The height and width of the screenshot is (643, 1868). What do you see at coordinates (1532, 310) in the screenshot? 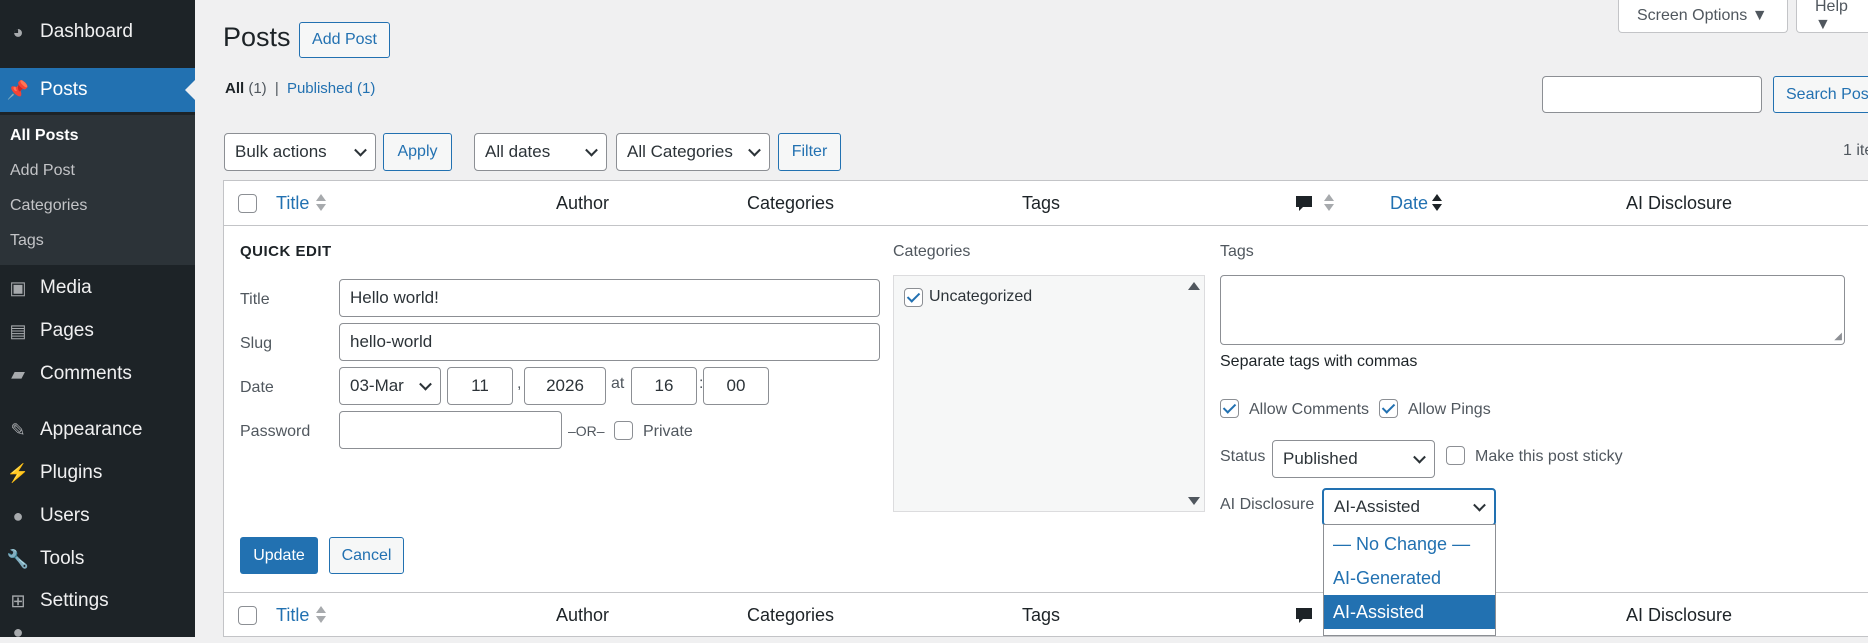
I see `tags-textarea: ◢` at bounding box center [1532, 310].